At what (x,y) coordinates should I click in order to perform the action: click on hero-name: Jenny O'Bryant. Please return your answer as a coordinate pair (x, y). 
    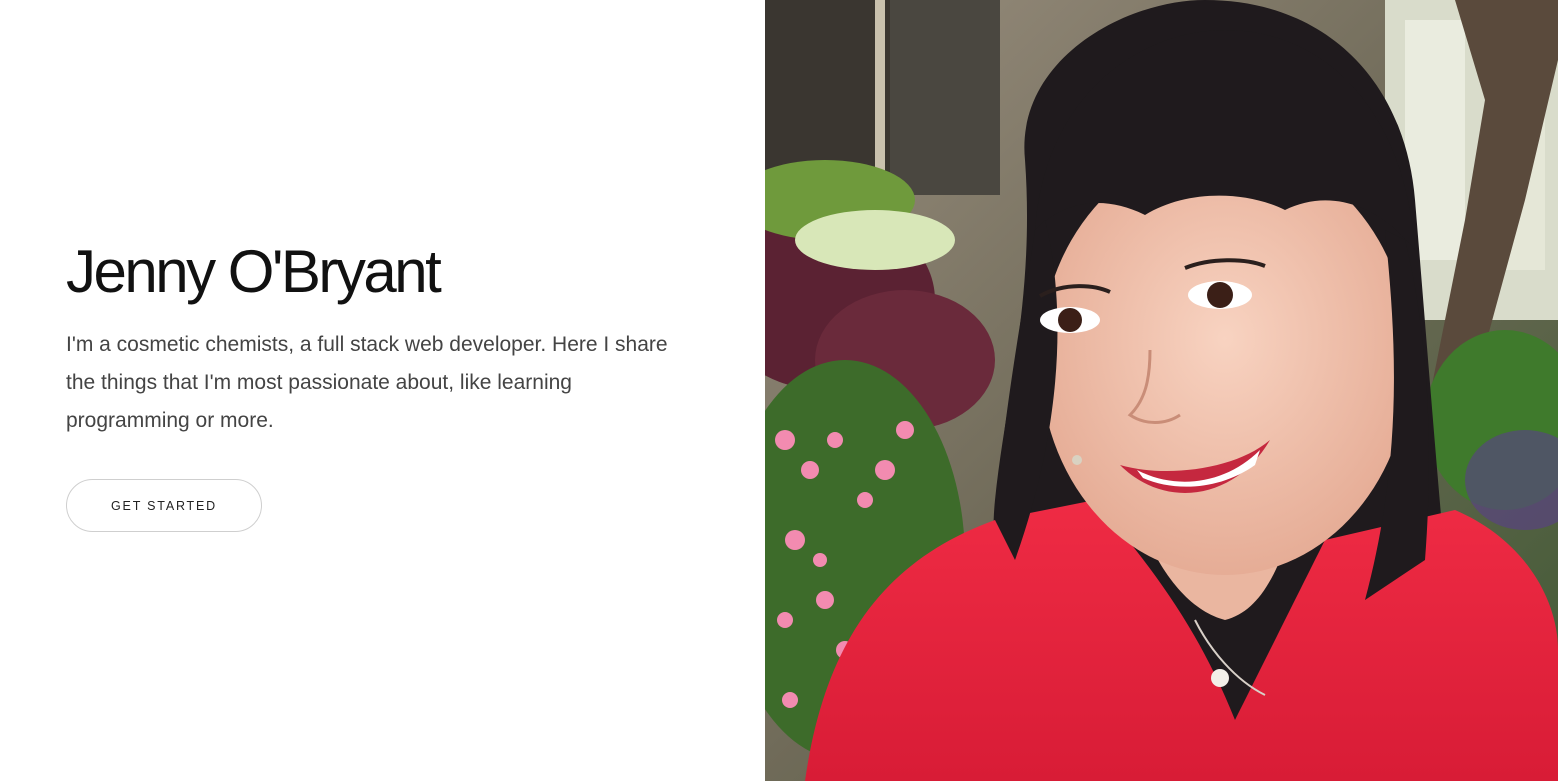
    Looking at the image, I should click on (254, 271).